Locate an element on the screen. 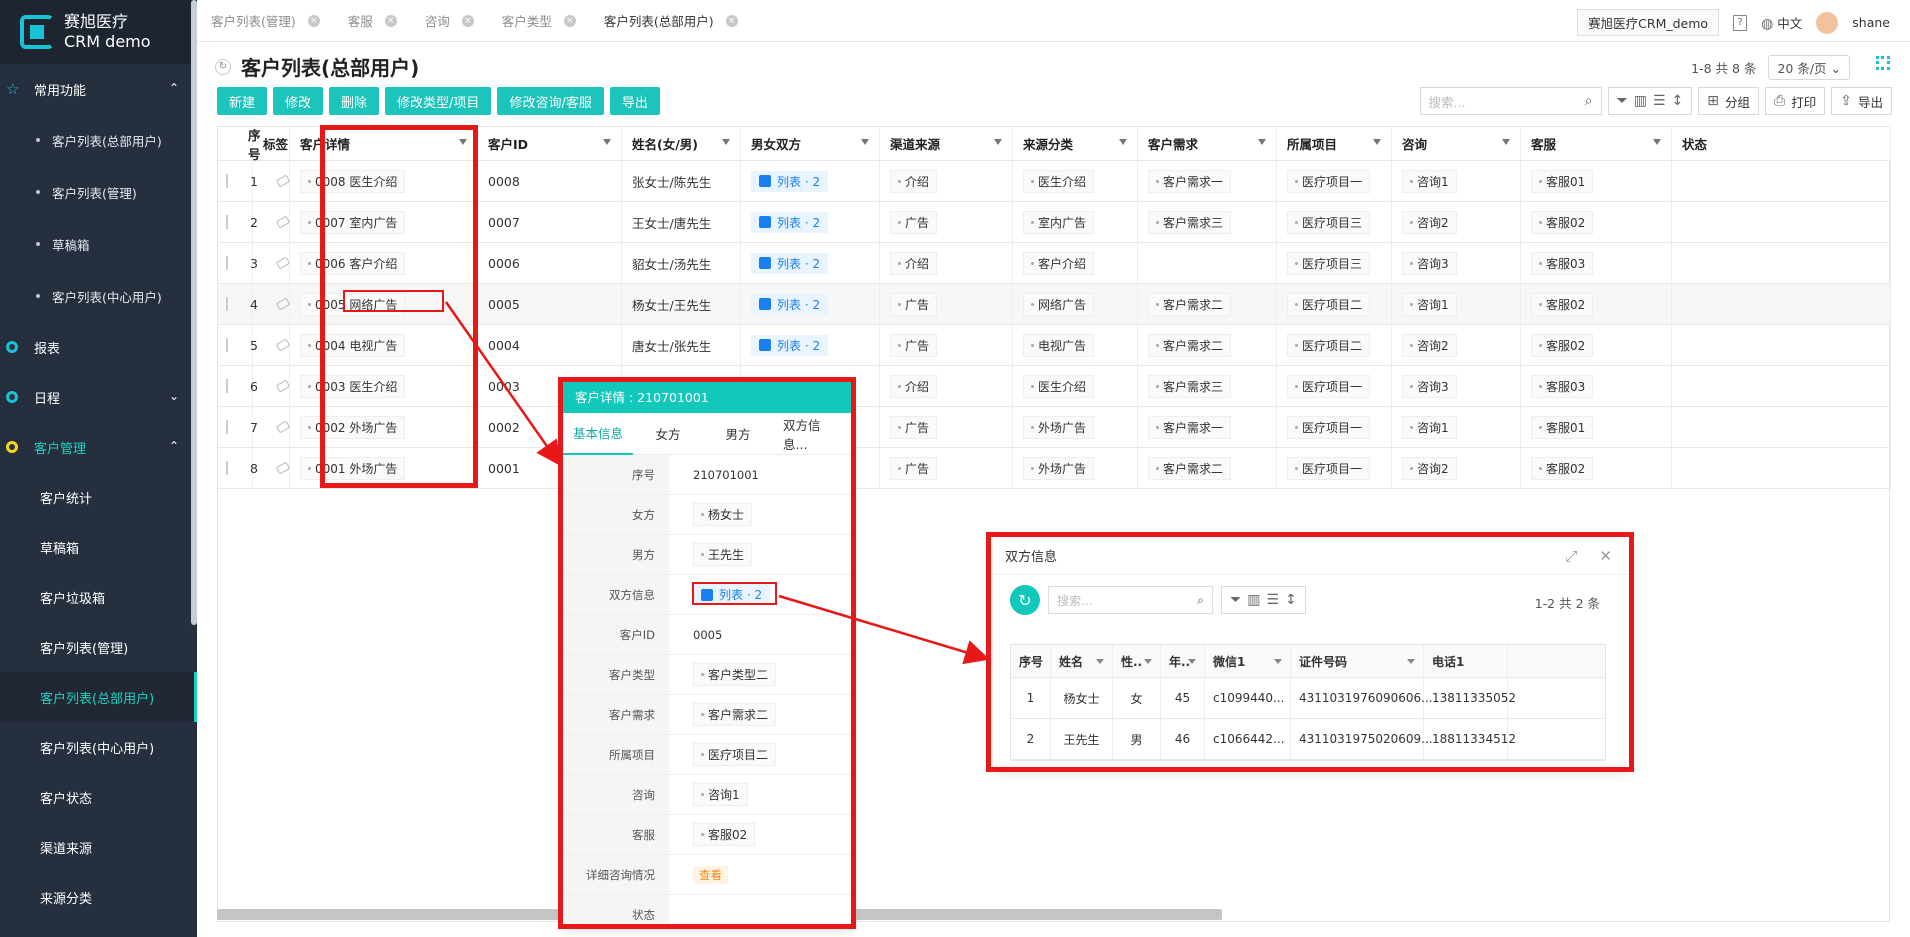  column-header: 状态 is located at coordinates (1781, 143).